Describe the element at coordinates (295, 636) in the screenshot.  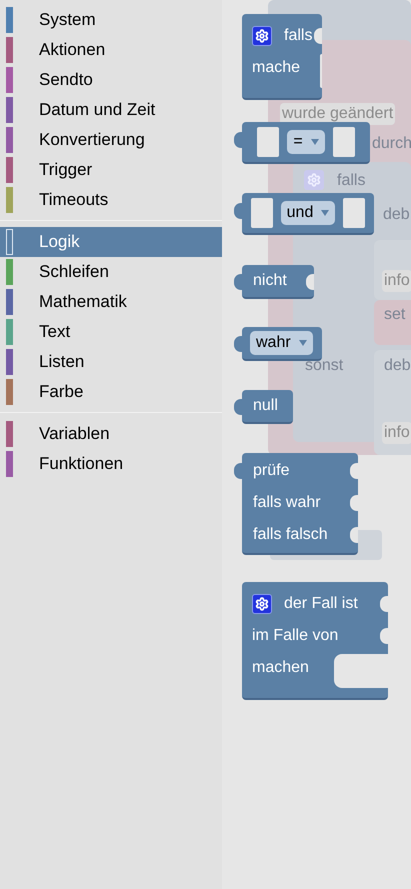
I see `block-label: im Falle von` at that location.